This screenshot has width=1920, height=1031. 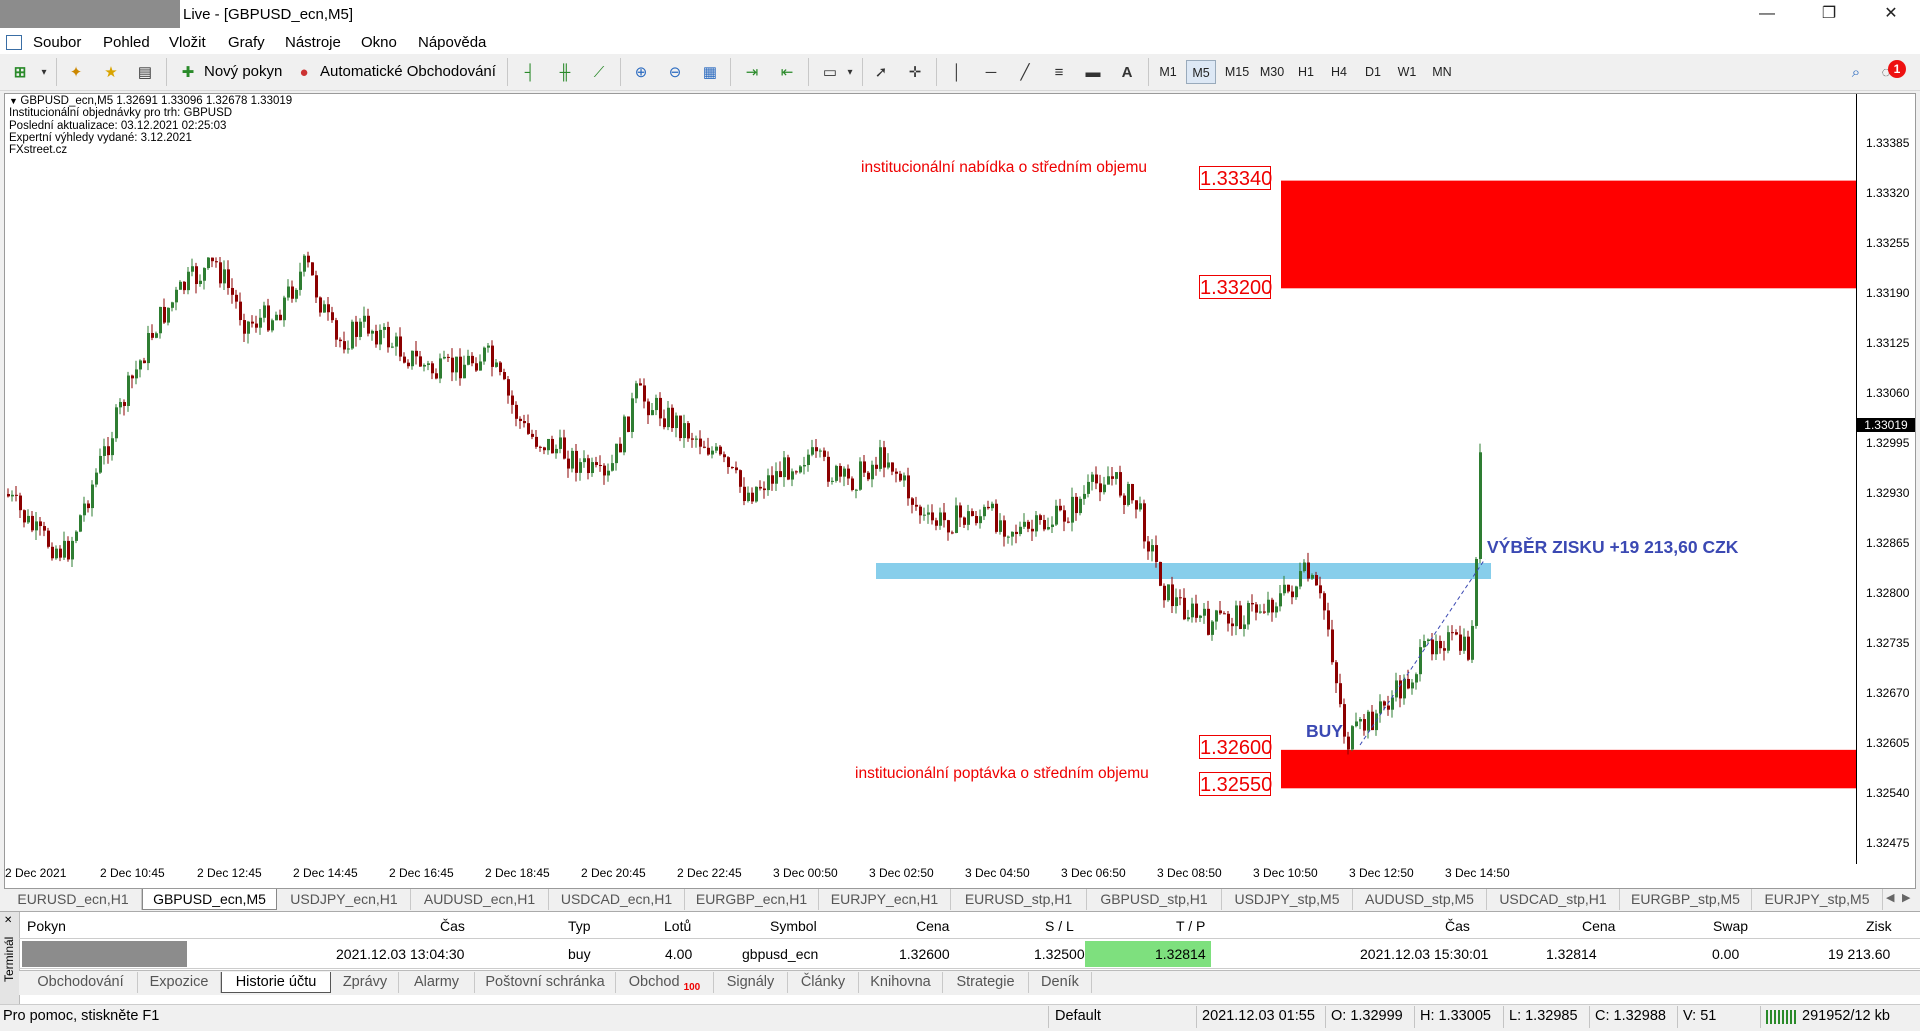 I want to click on menu-soubor: Soubor, so click(x=57, y=42).